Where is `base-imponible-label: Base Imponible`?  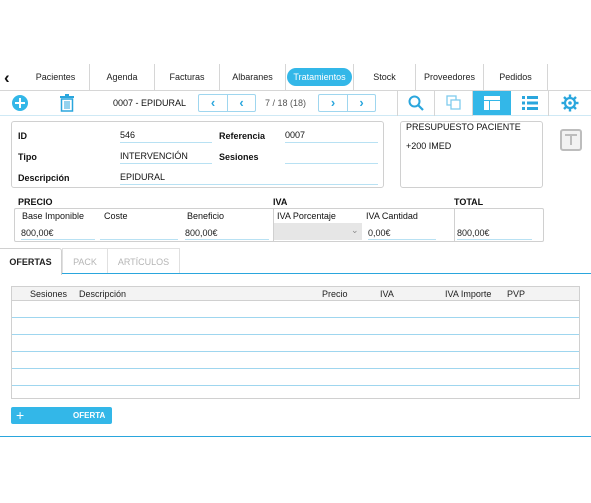
base-imponible-label: Base Imponible is located at coordinates (53, 216).